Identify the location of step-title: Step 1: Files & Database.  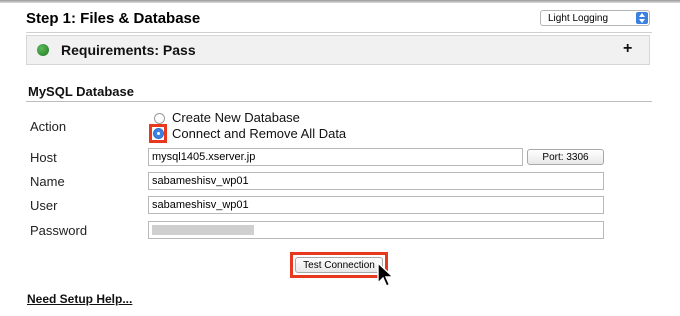
(113, 18).